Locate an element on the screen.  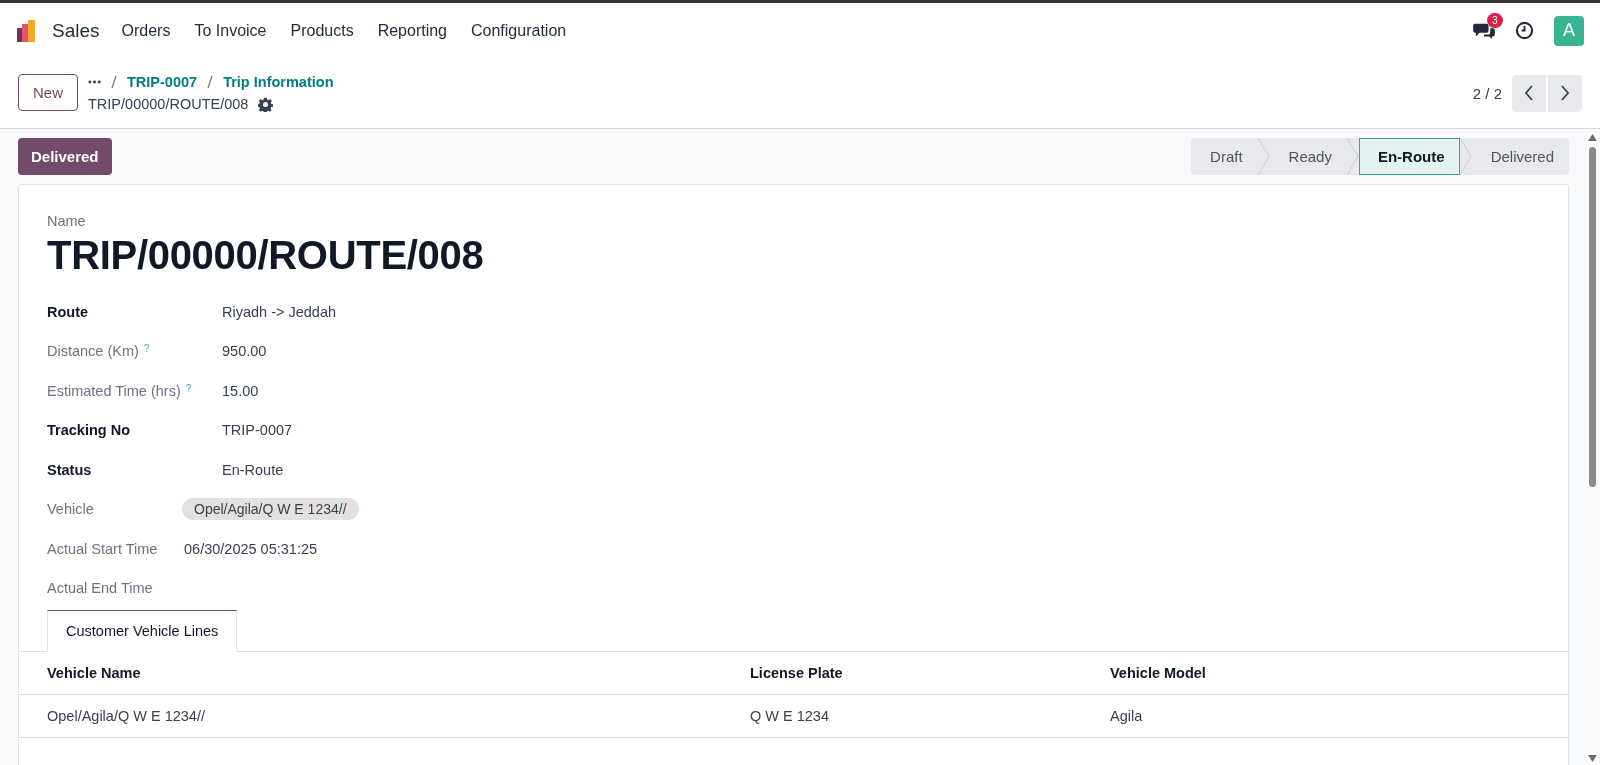
field-label: Actual Start Time is located at coordinates (102, 548).